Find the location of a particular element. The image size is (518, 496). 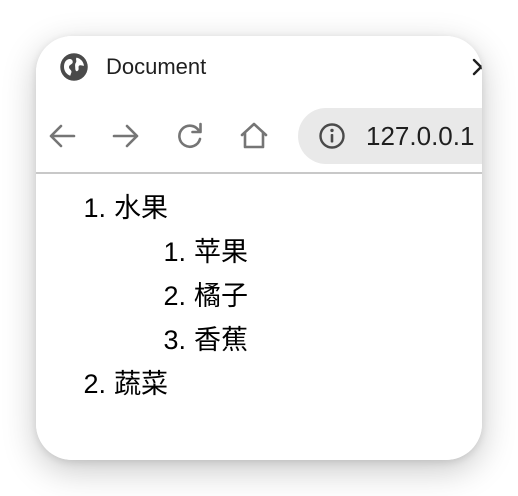

list-item: 1. 水果 is located at coordinates (122, 208).